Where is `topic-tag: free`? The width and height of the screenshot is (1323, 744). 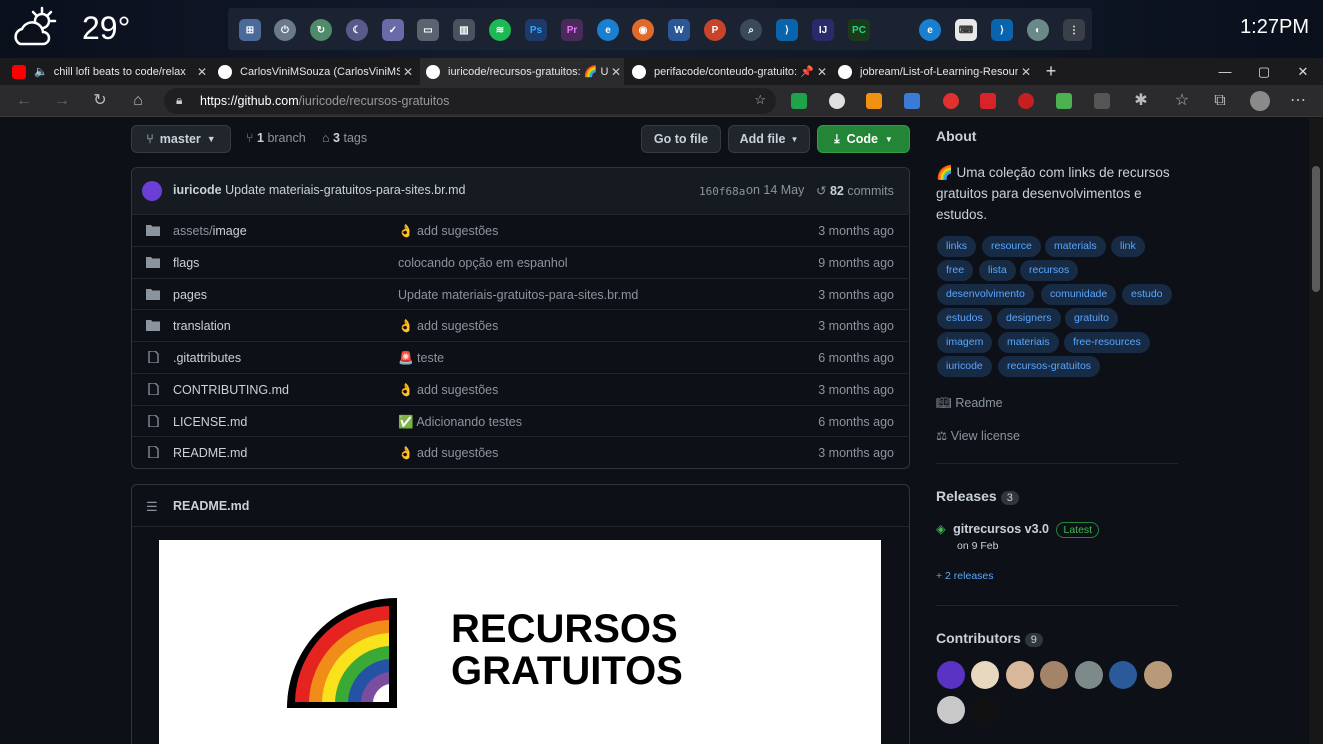 topic-tag: free is located at coordinates (955, 270).